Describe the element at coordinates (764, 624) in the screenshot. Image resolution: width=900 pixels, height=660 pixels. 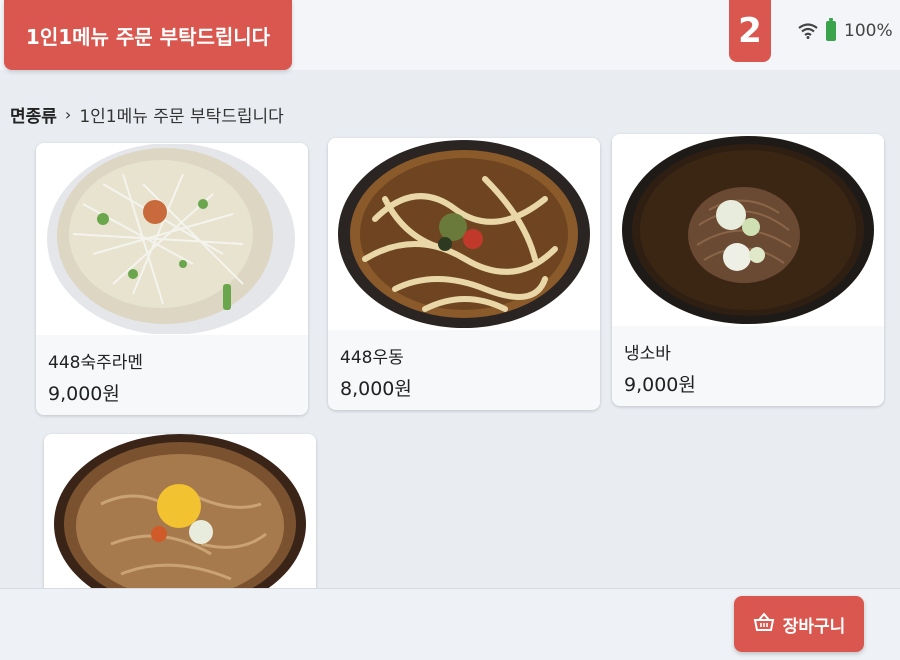
I see `basket-icon` at that location.